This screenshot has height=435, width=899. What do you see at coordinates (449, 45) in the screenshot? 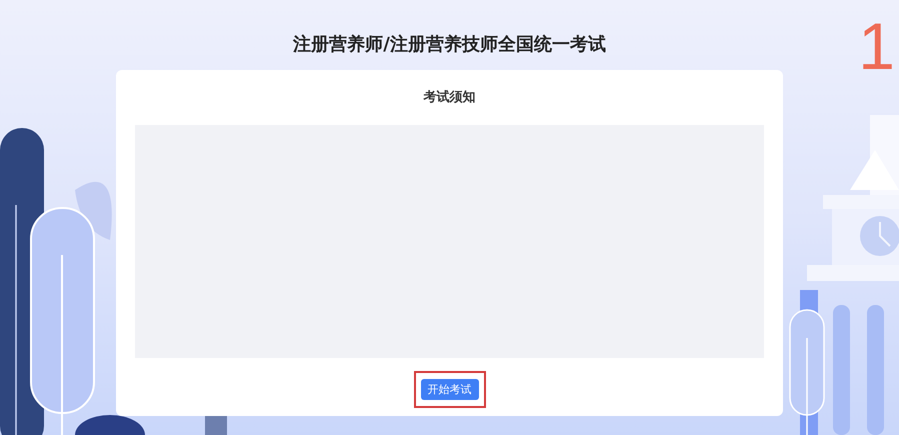
I see `page-title: 注册营养师/注册营养技师全国统一考试` at bounding box center [449, 45].